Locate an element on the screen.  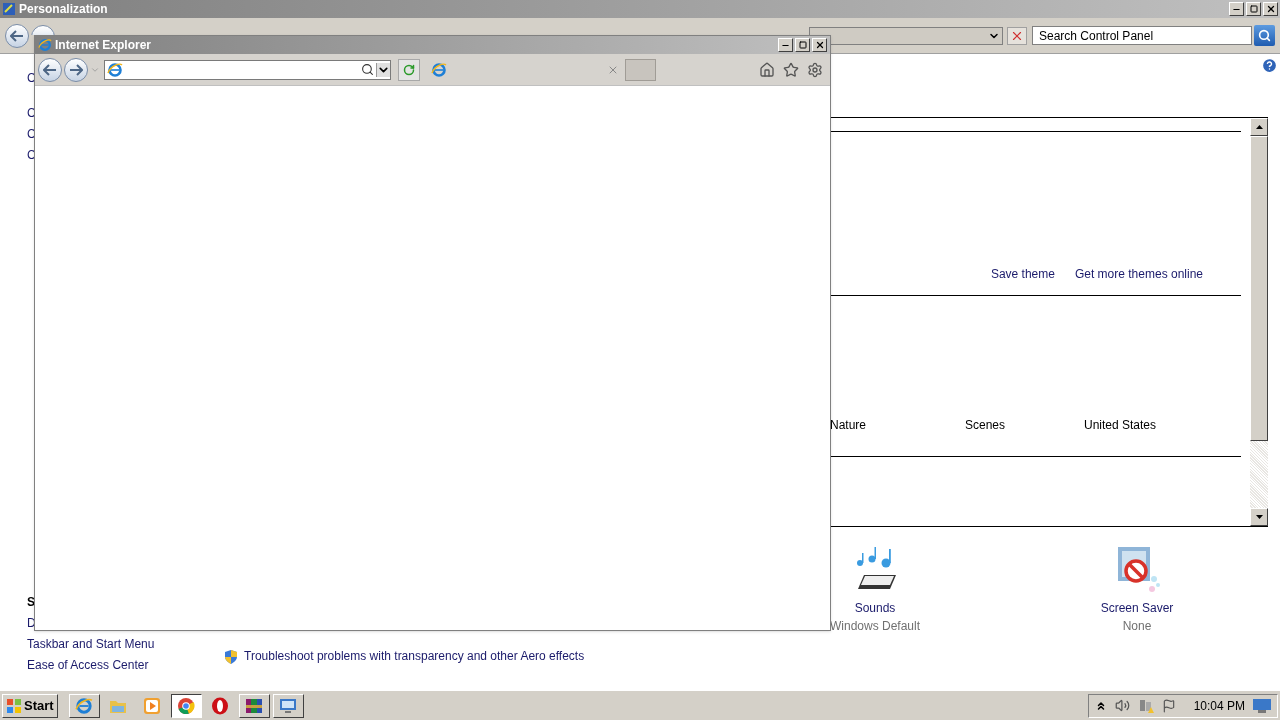
page-icon is located at coordinates (115, 69).